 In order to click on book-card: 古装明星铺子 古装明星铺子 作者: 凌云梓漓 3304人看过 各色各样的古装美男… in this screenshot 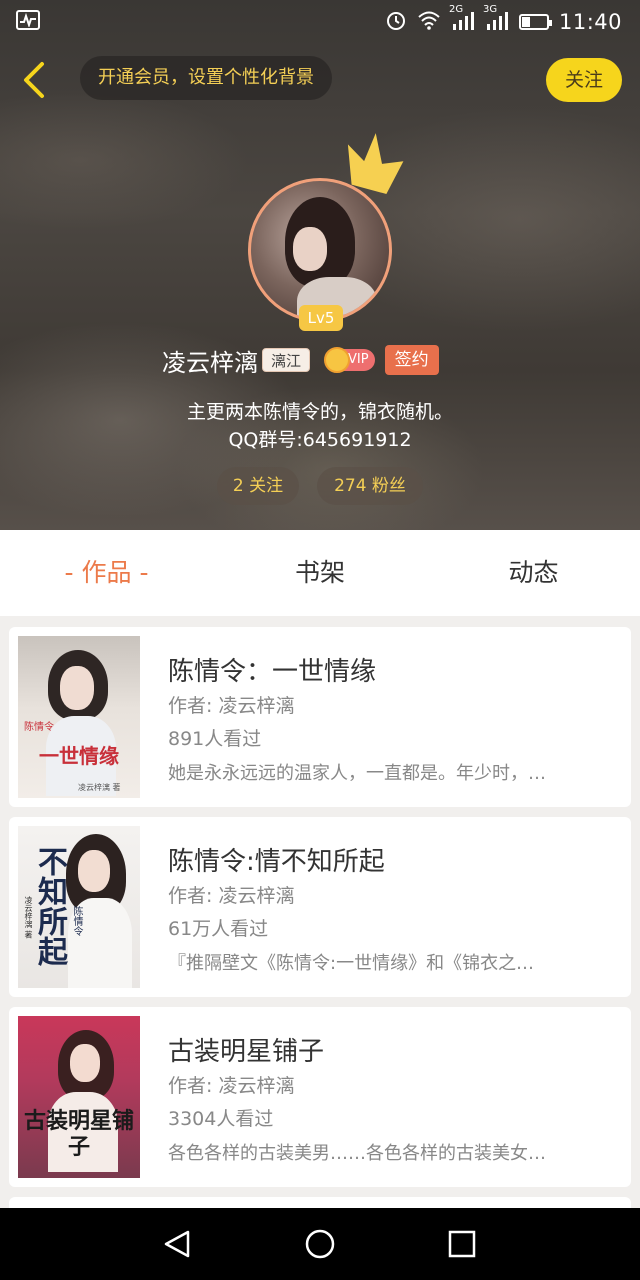, I will do `click(320, 1097)`.